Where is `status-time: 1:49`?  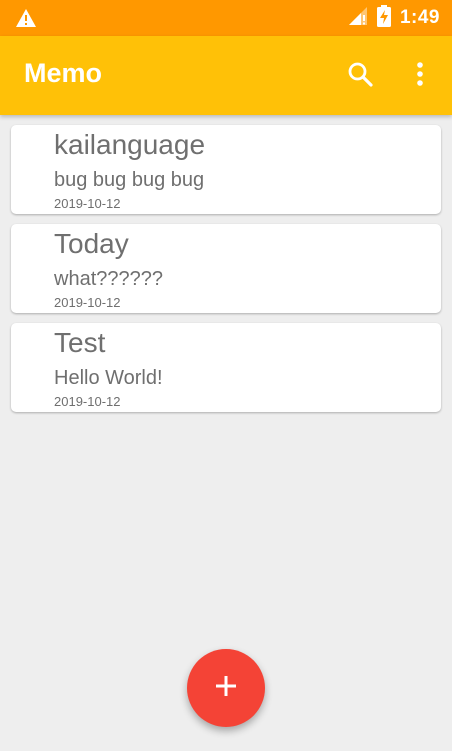 status-time: 1:49 is located at coordinates (419, 17).